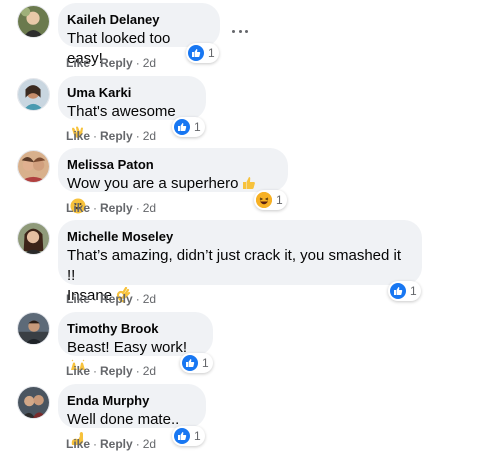 This screenshot has height=455, width=492. Describe the element at coordinates (134, 328) in the screenshot. I see `comment-author: Timothy Brook` at that location.